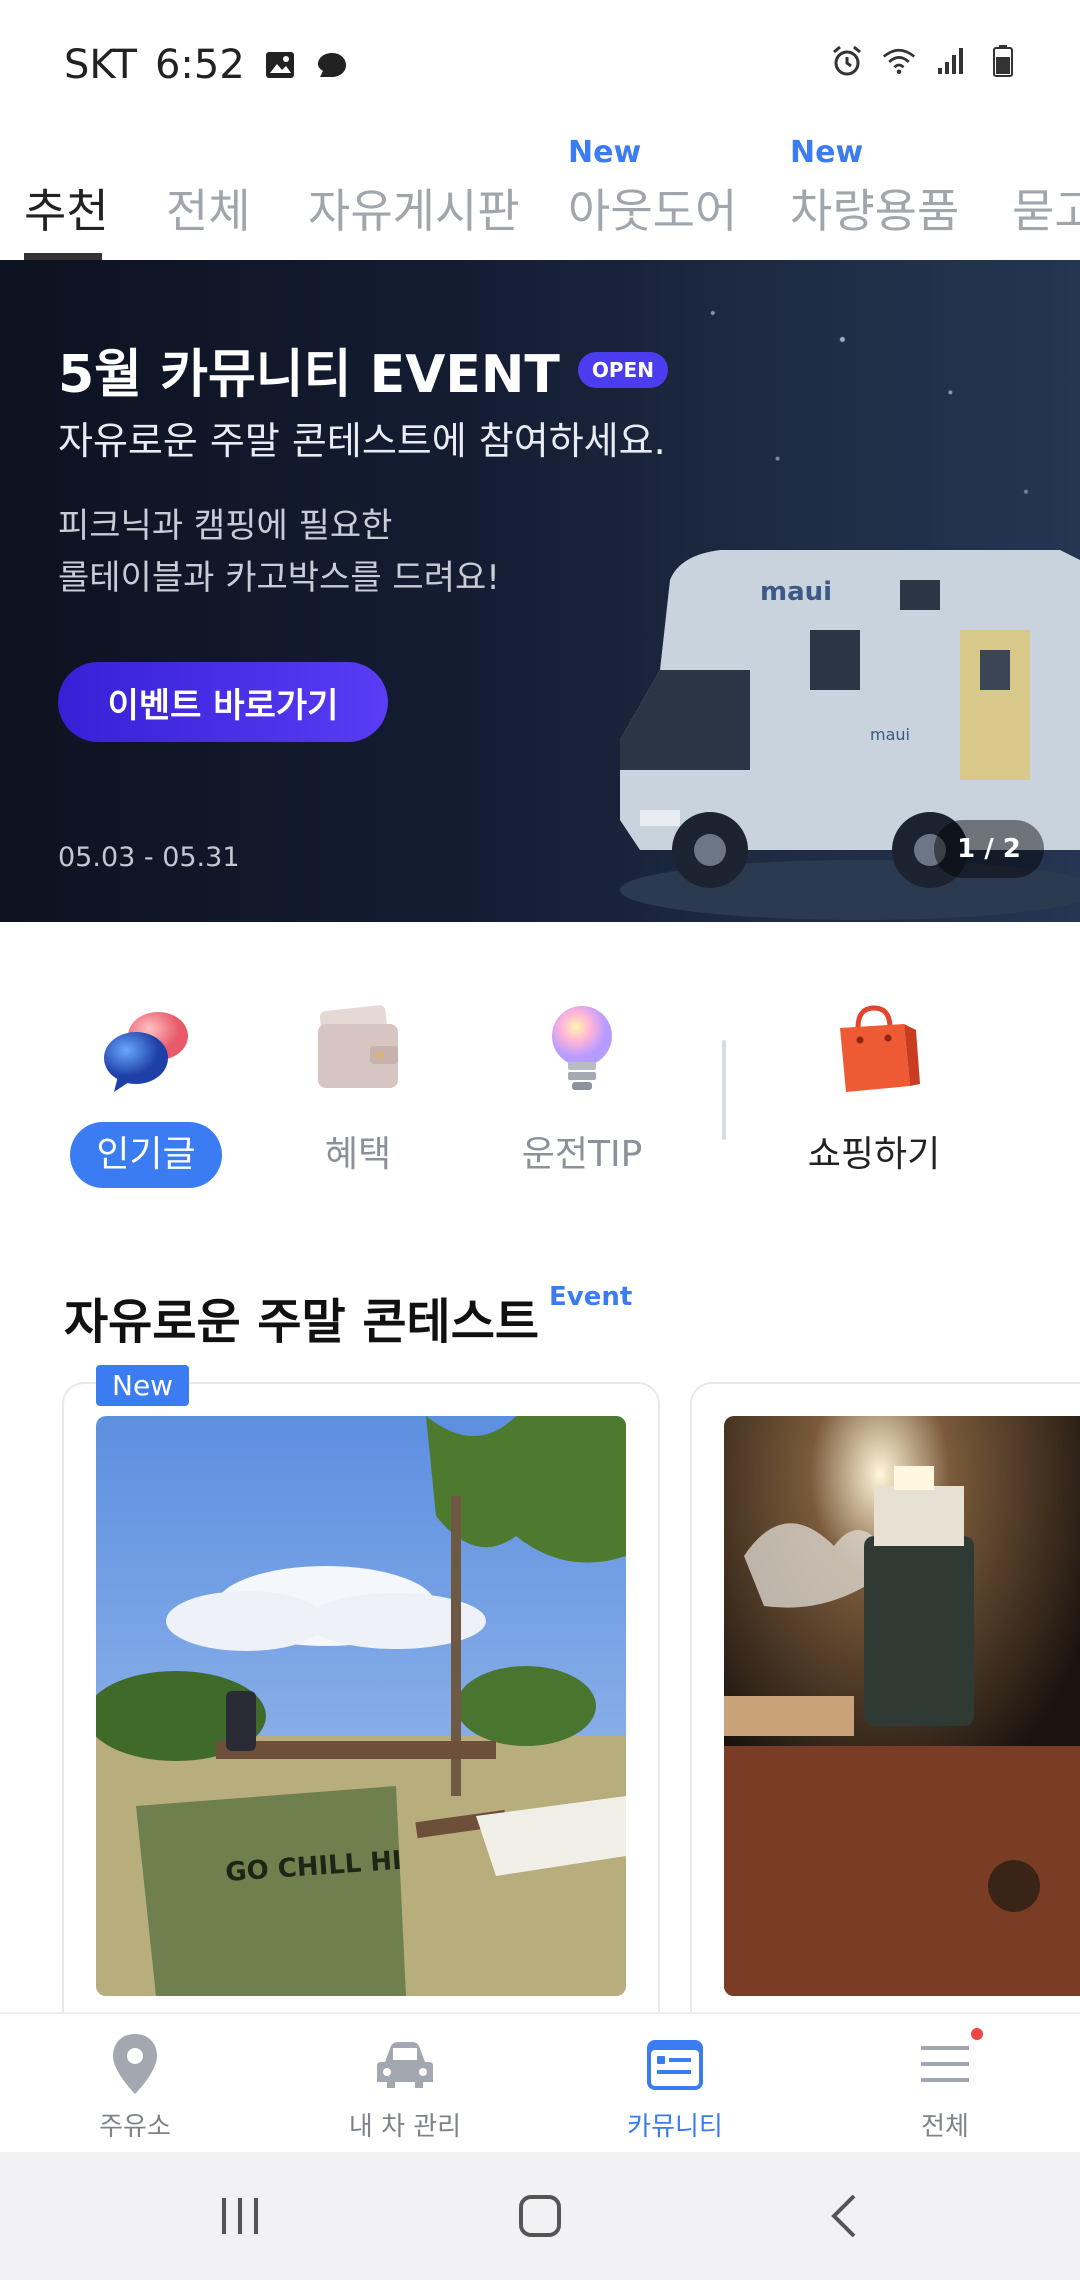  Describe the element at coordinates (675, 2064) in the screenshot. I see `community-card-icon` at that location.